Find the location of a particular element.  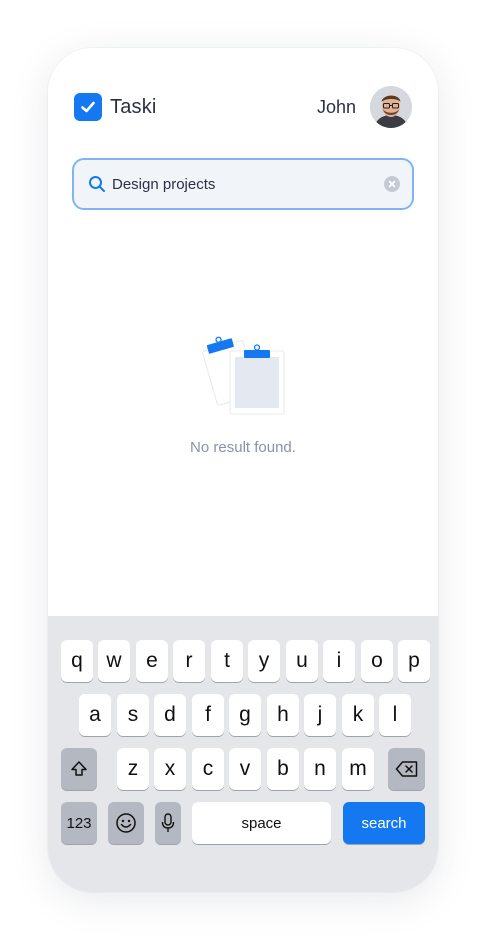

shift-key is located at coordinates (79, 769).